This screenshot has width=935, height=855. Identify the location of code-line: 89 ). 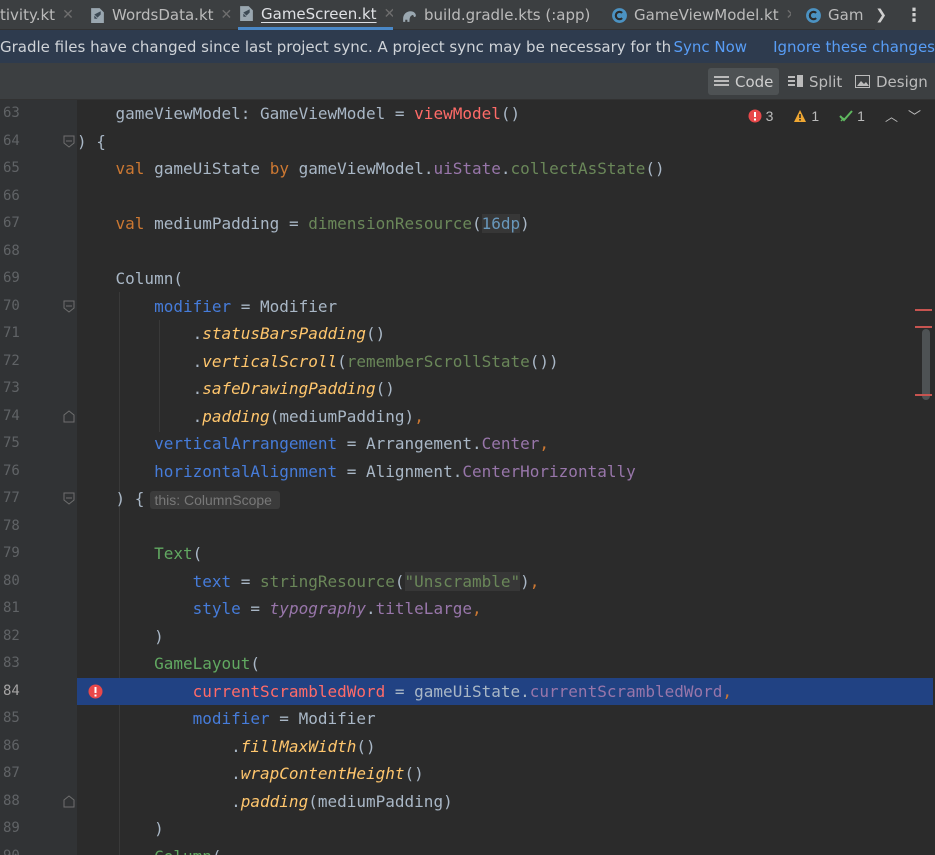
(467, 829).